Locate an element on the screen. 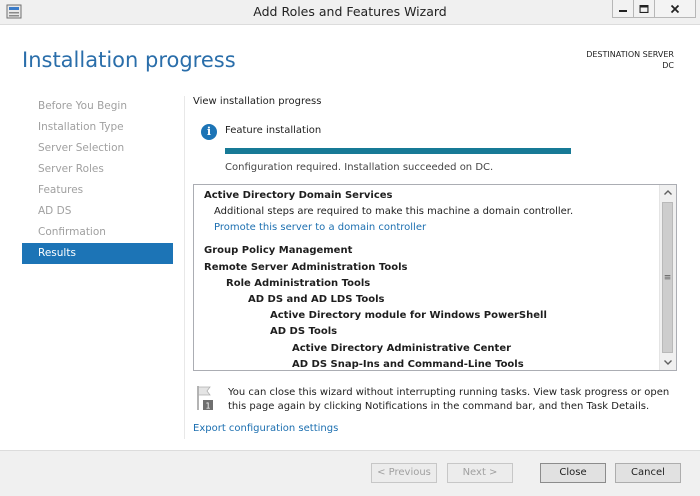  destination-value: DC is located at coordinates (668, 65).